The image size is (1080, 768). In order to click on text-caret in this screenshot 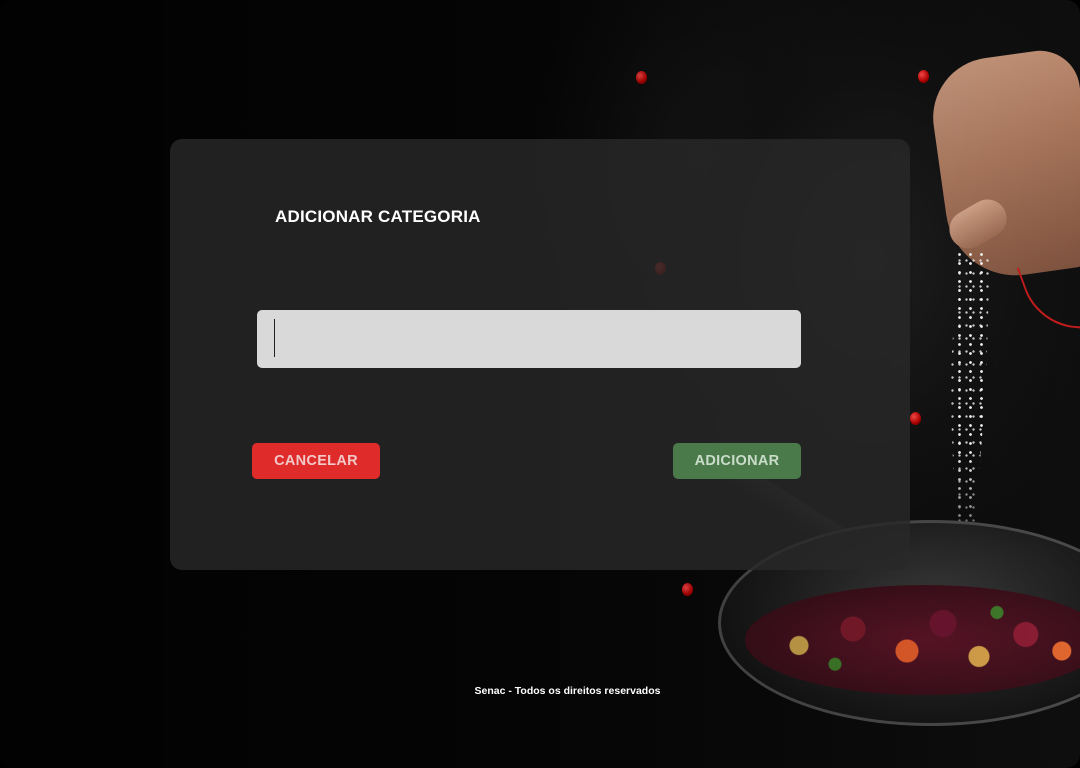, I will do `click(274, 338)`.